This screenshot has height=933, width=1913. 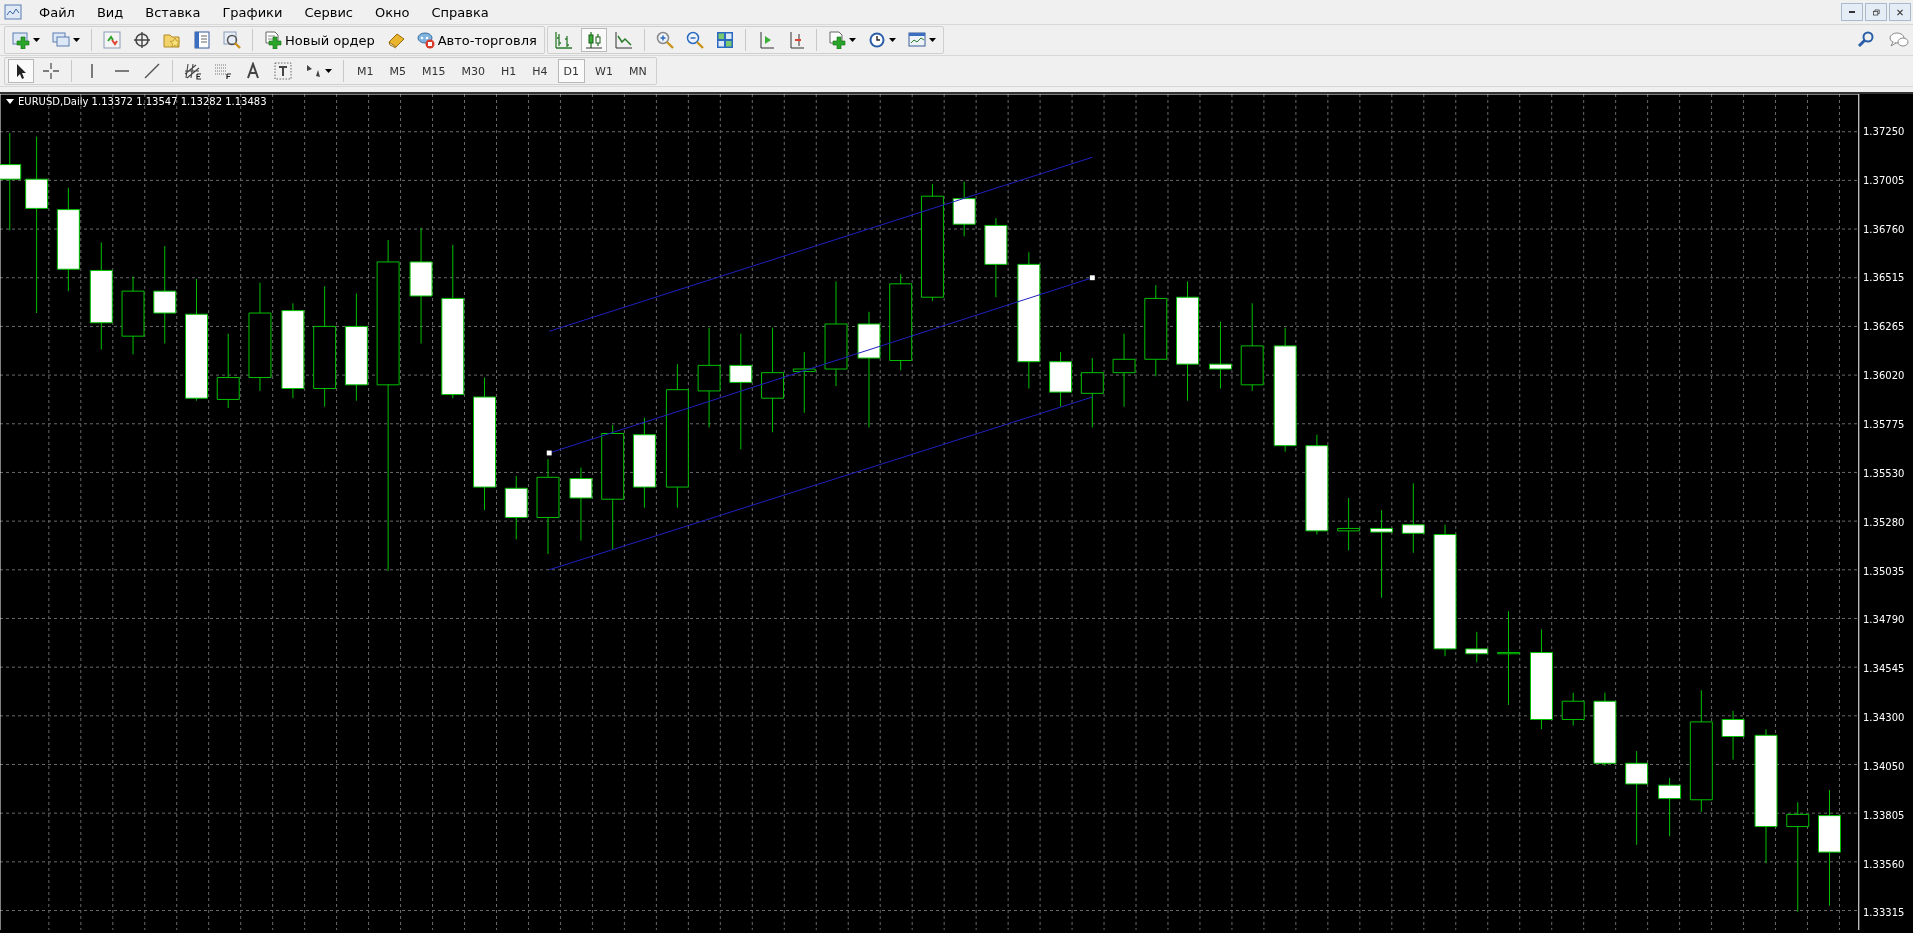 What do you see at coordinates (1884, 815) in the screenshot?
I see `price-label: 1.33805` at bounding box center [1884, 815].